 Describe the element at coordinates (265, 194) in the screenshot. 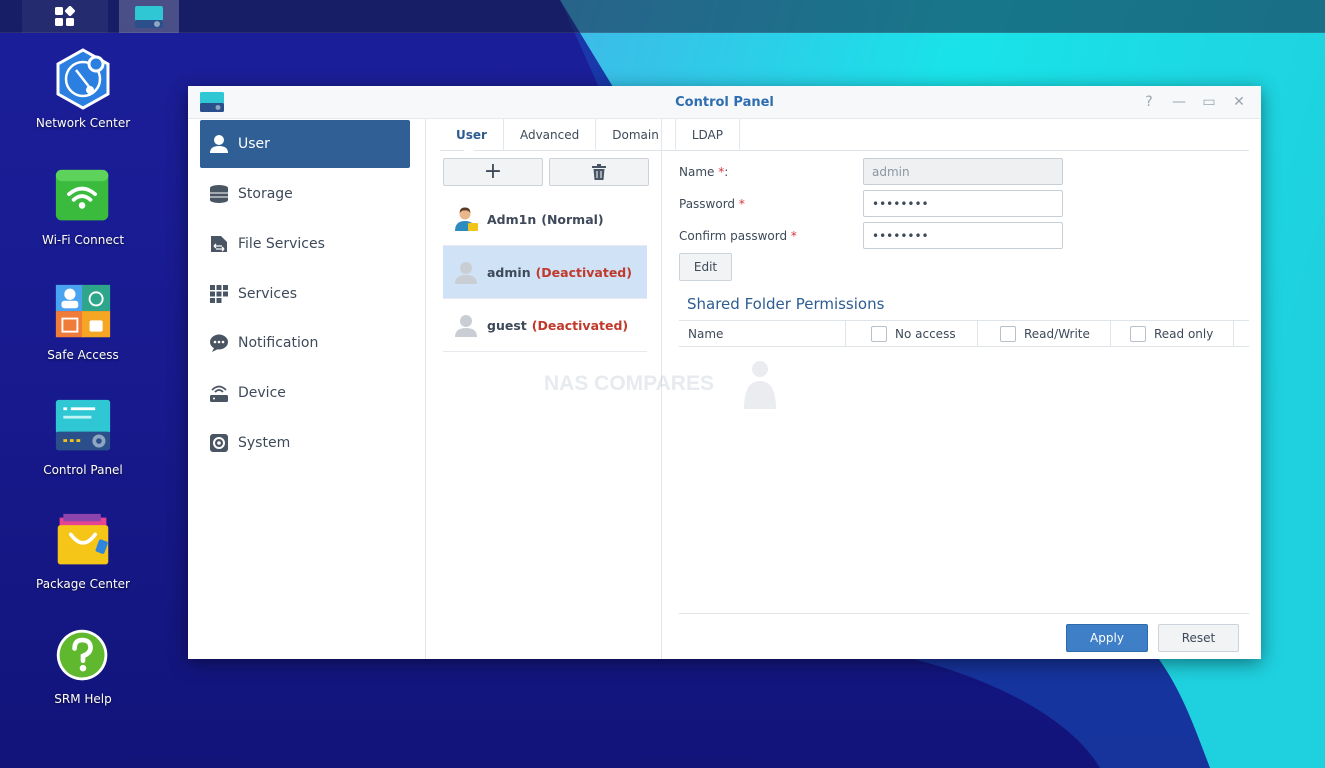

I see `sidebar-item-label: Storage` at that location.